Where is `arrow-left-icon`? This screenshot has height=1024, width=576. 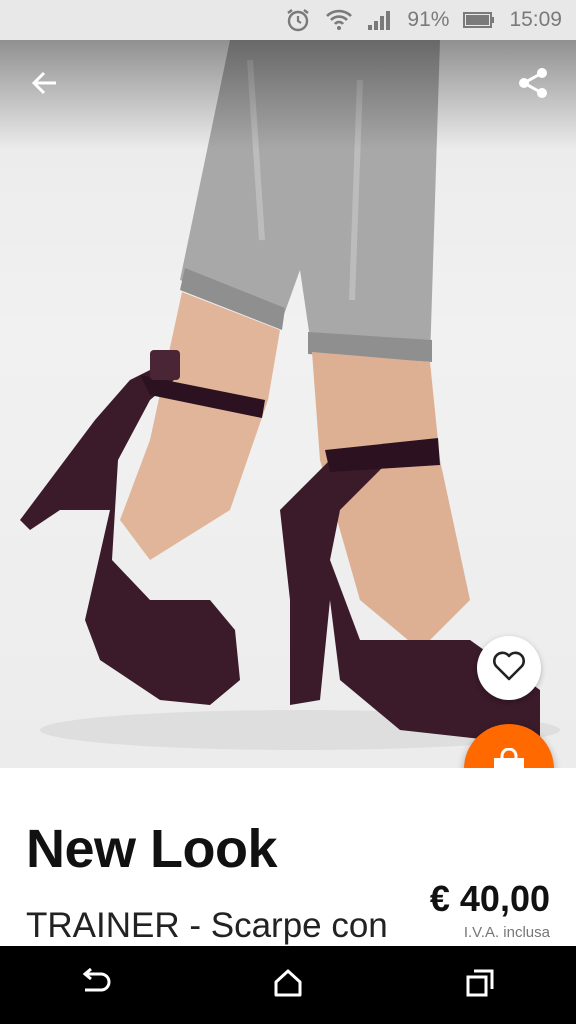 arrow-left-icon is located at coordinates (45, 85).